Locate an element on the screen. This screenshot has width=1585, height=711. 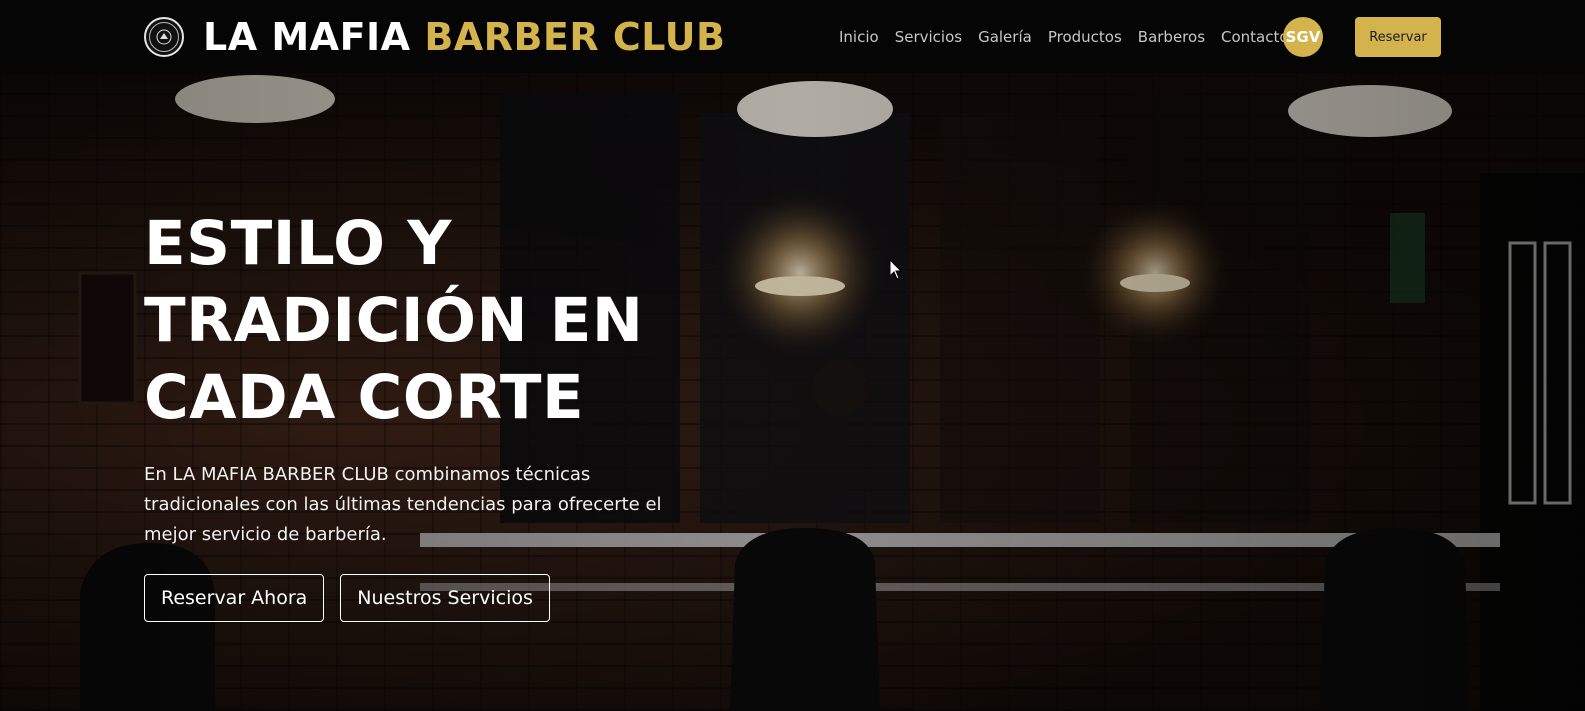
brand-name-gold: BARBER CLUB is located at coordinates (575, 37).